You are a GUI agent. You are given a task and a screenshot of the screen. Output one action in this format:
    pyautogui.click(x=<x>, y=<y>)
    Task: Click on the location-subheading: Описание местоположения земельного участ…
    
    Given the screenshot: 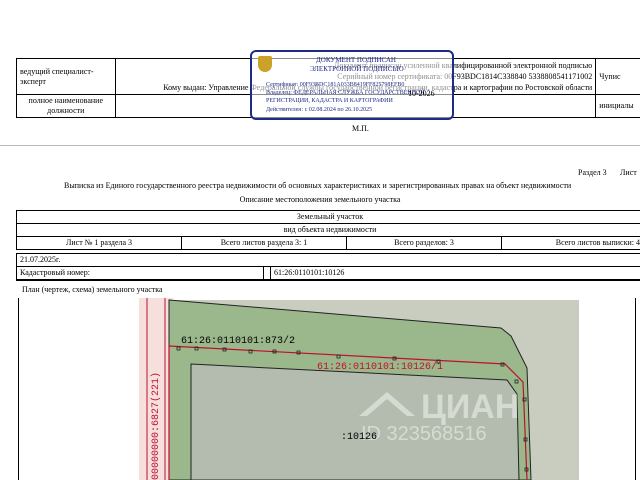 What is the action you would take?
    pyautogui.click(x=320, y=199)
    